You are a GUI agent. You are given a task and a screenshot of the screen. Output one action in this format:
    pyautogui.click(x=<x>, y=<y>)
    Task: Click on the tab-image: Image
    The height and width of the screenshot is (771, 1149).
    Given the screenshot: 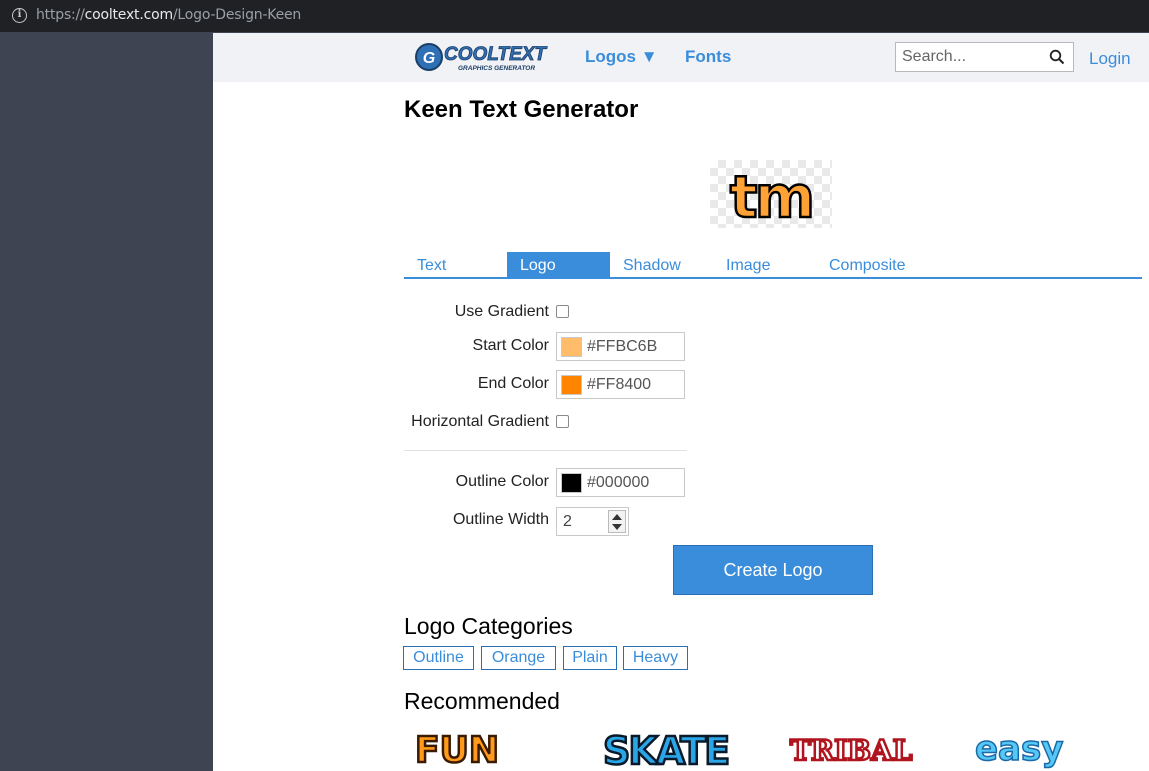 What is the action you would take?
    pyautogui.click(x=764, y=265)
    